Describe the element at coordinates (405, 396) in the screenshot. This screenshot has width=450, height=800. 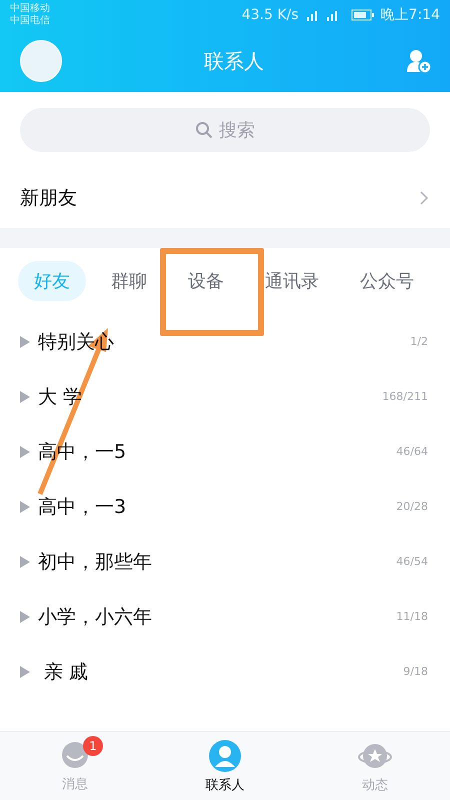
I see `group-count: 168/211` at that location.